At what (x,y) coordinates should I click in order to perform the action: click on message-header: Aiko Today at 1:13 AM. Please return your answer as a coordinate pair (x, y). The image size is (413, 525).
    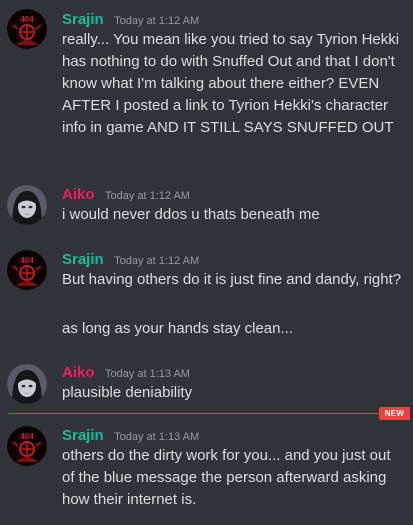
    Looking at the image, I should click on (126, 374).